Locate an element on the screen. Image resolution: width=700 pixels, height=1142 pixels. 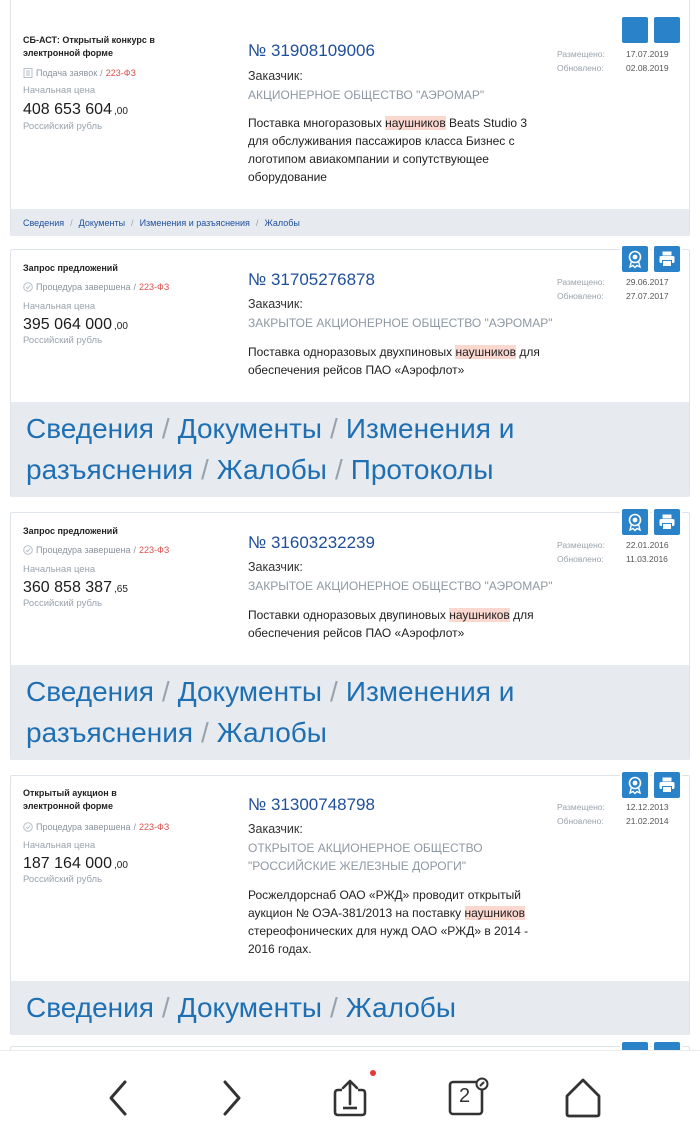
price-cents: ,65 is located at coordinates (120, 589).